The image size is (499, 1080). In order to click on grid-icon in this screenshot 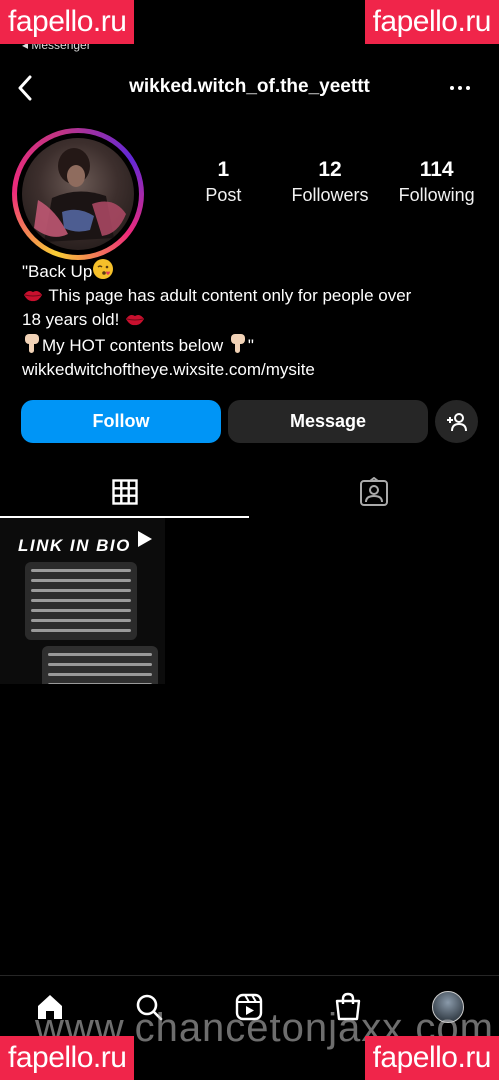, I will do `click(124, 492)`.